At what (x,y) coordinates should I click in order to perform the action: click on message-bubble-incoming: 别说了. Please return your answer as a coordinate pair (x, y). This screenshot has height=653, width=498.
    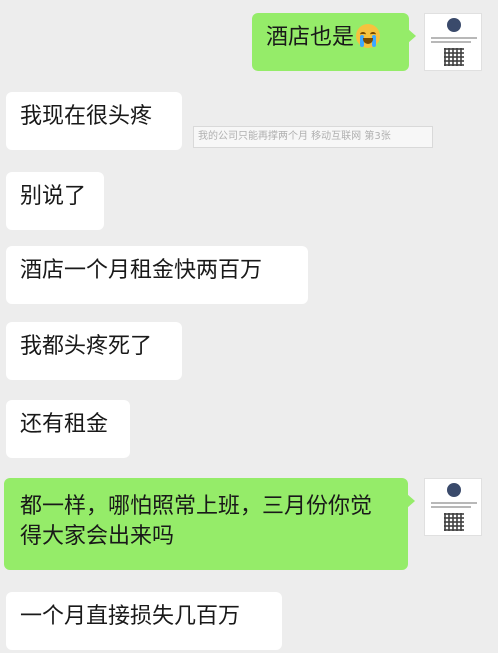
    Looking at the image, I should click on (55, 201).